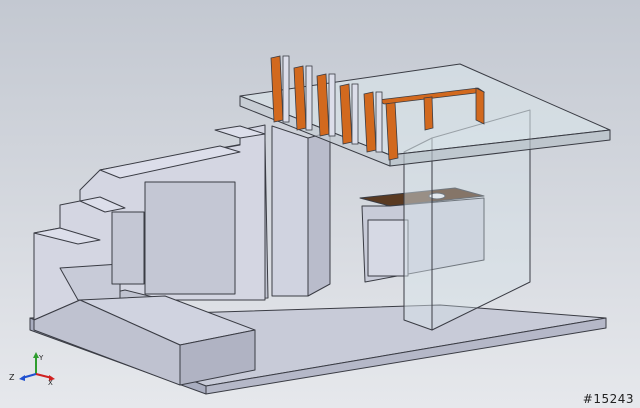  What do you see at coordinates (22, 378) in the screenshot?
I see `z-axis-arrowhead-icon` at bounding box center [22, 378].